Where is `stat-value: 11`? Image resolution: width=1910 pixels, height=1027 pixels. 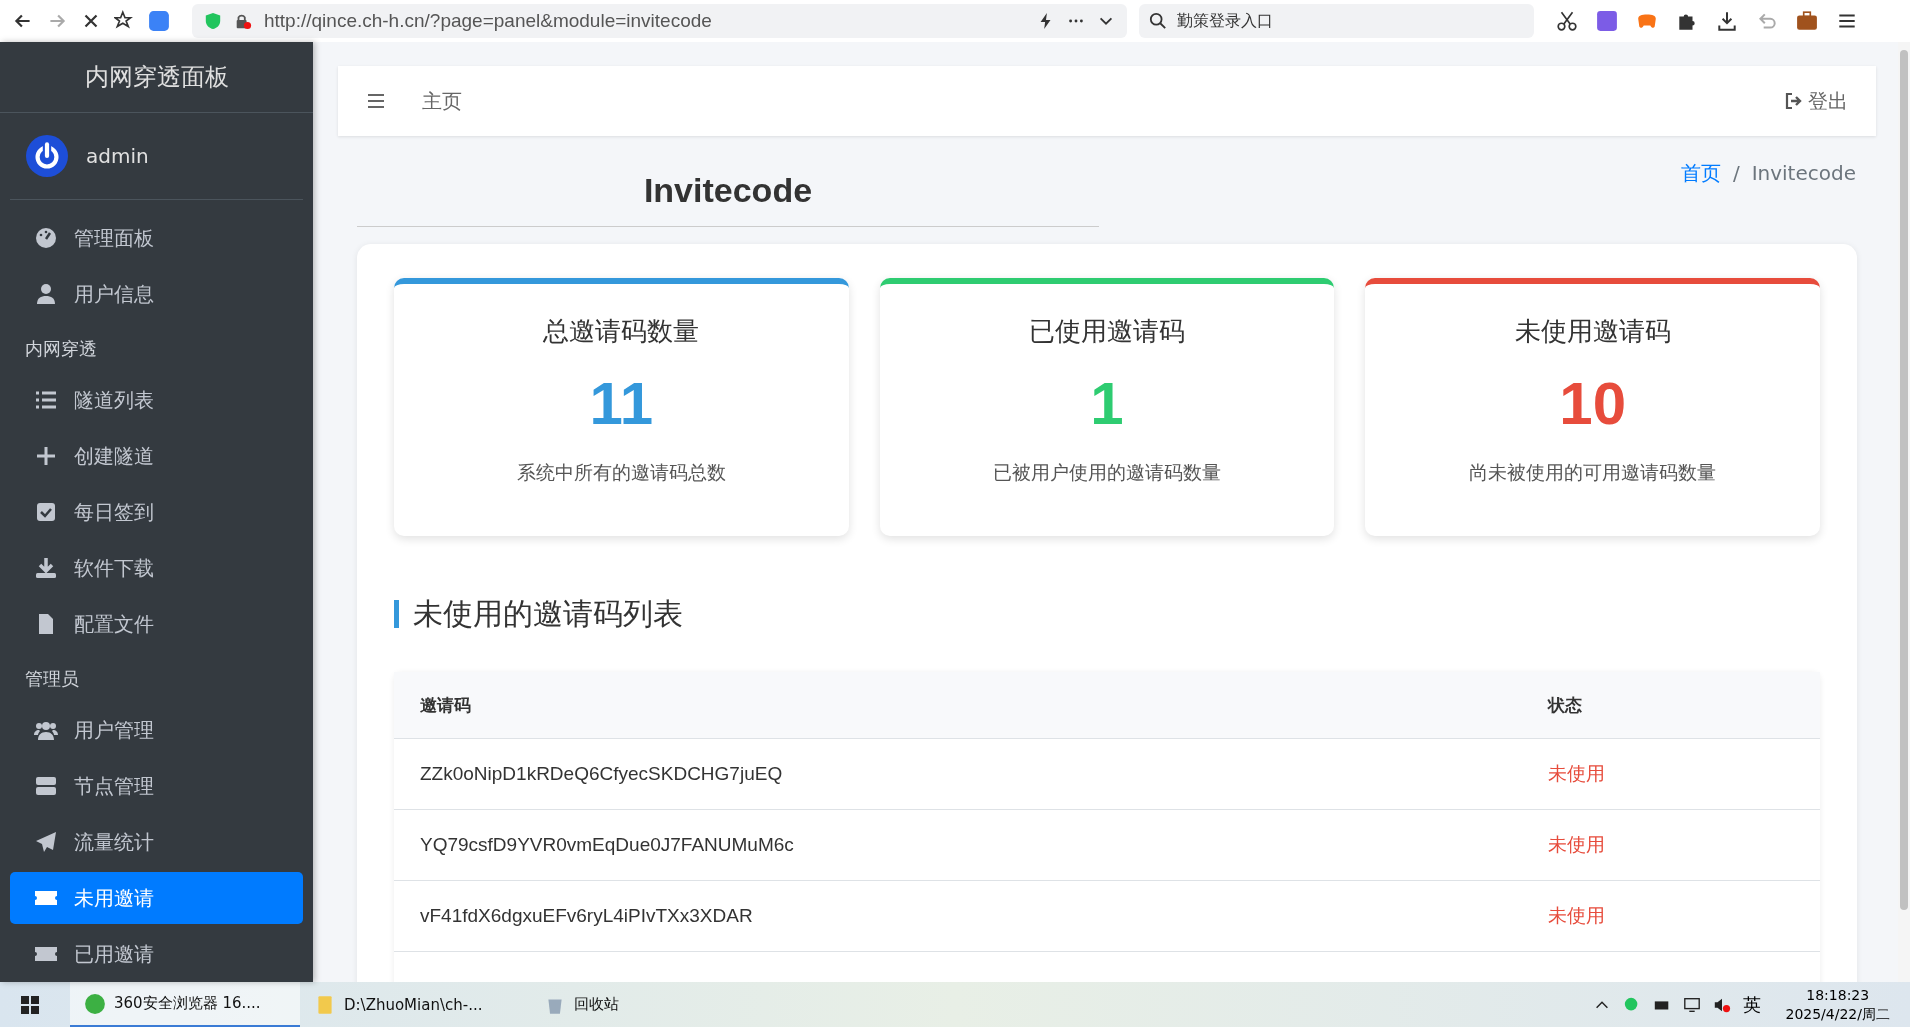 stat-value: 11 is located at coordinates (621, 403).